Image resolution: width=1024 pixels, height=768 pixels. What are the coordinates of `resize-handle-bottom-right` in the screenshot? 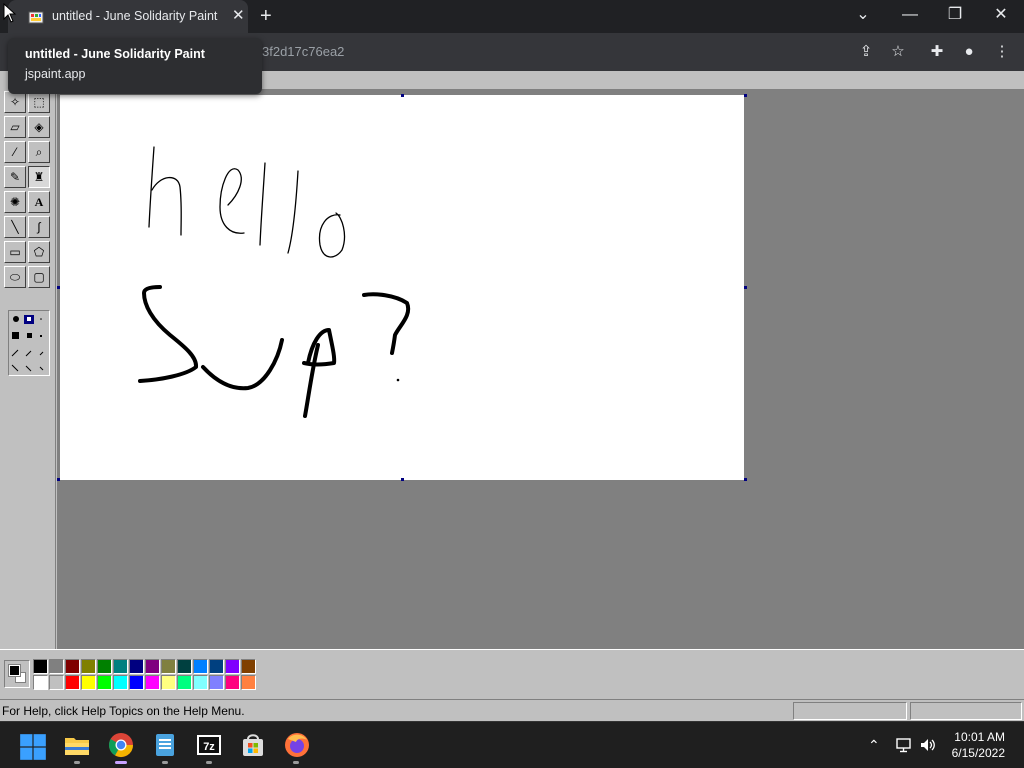 It's located at (745, 479).